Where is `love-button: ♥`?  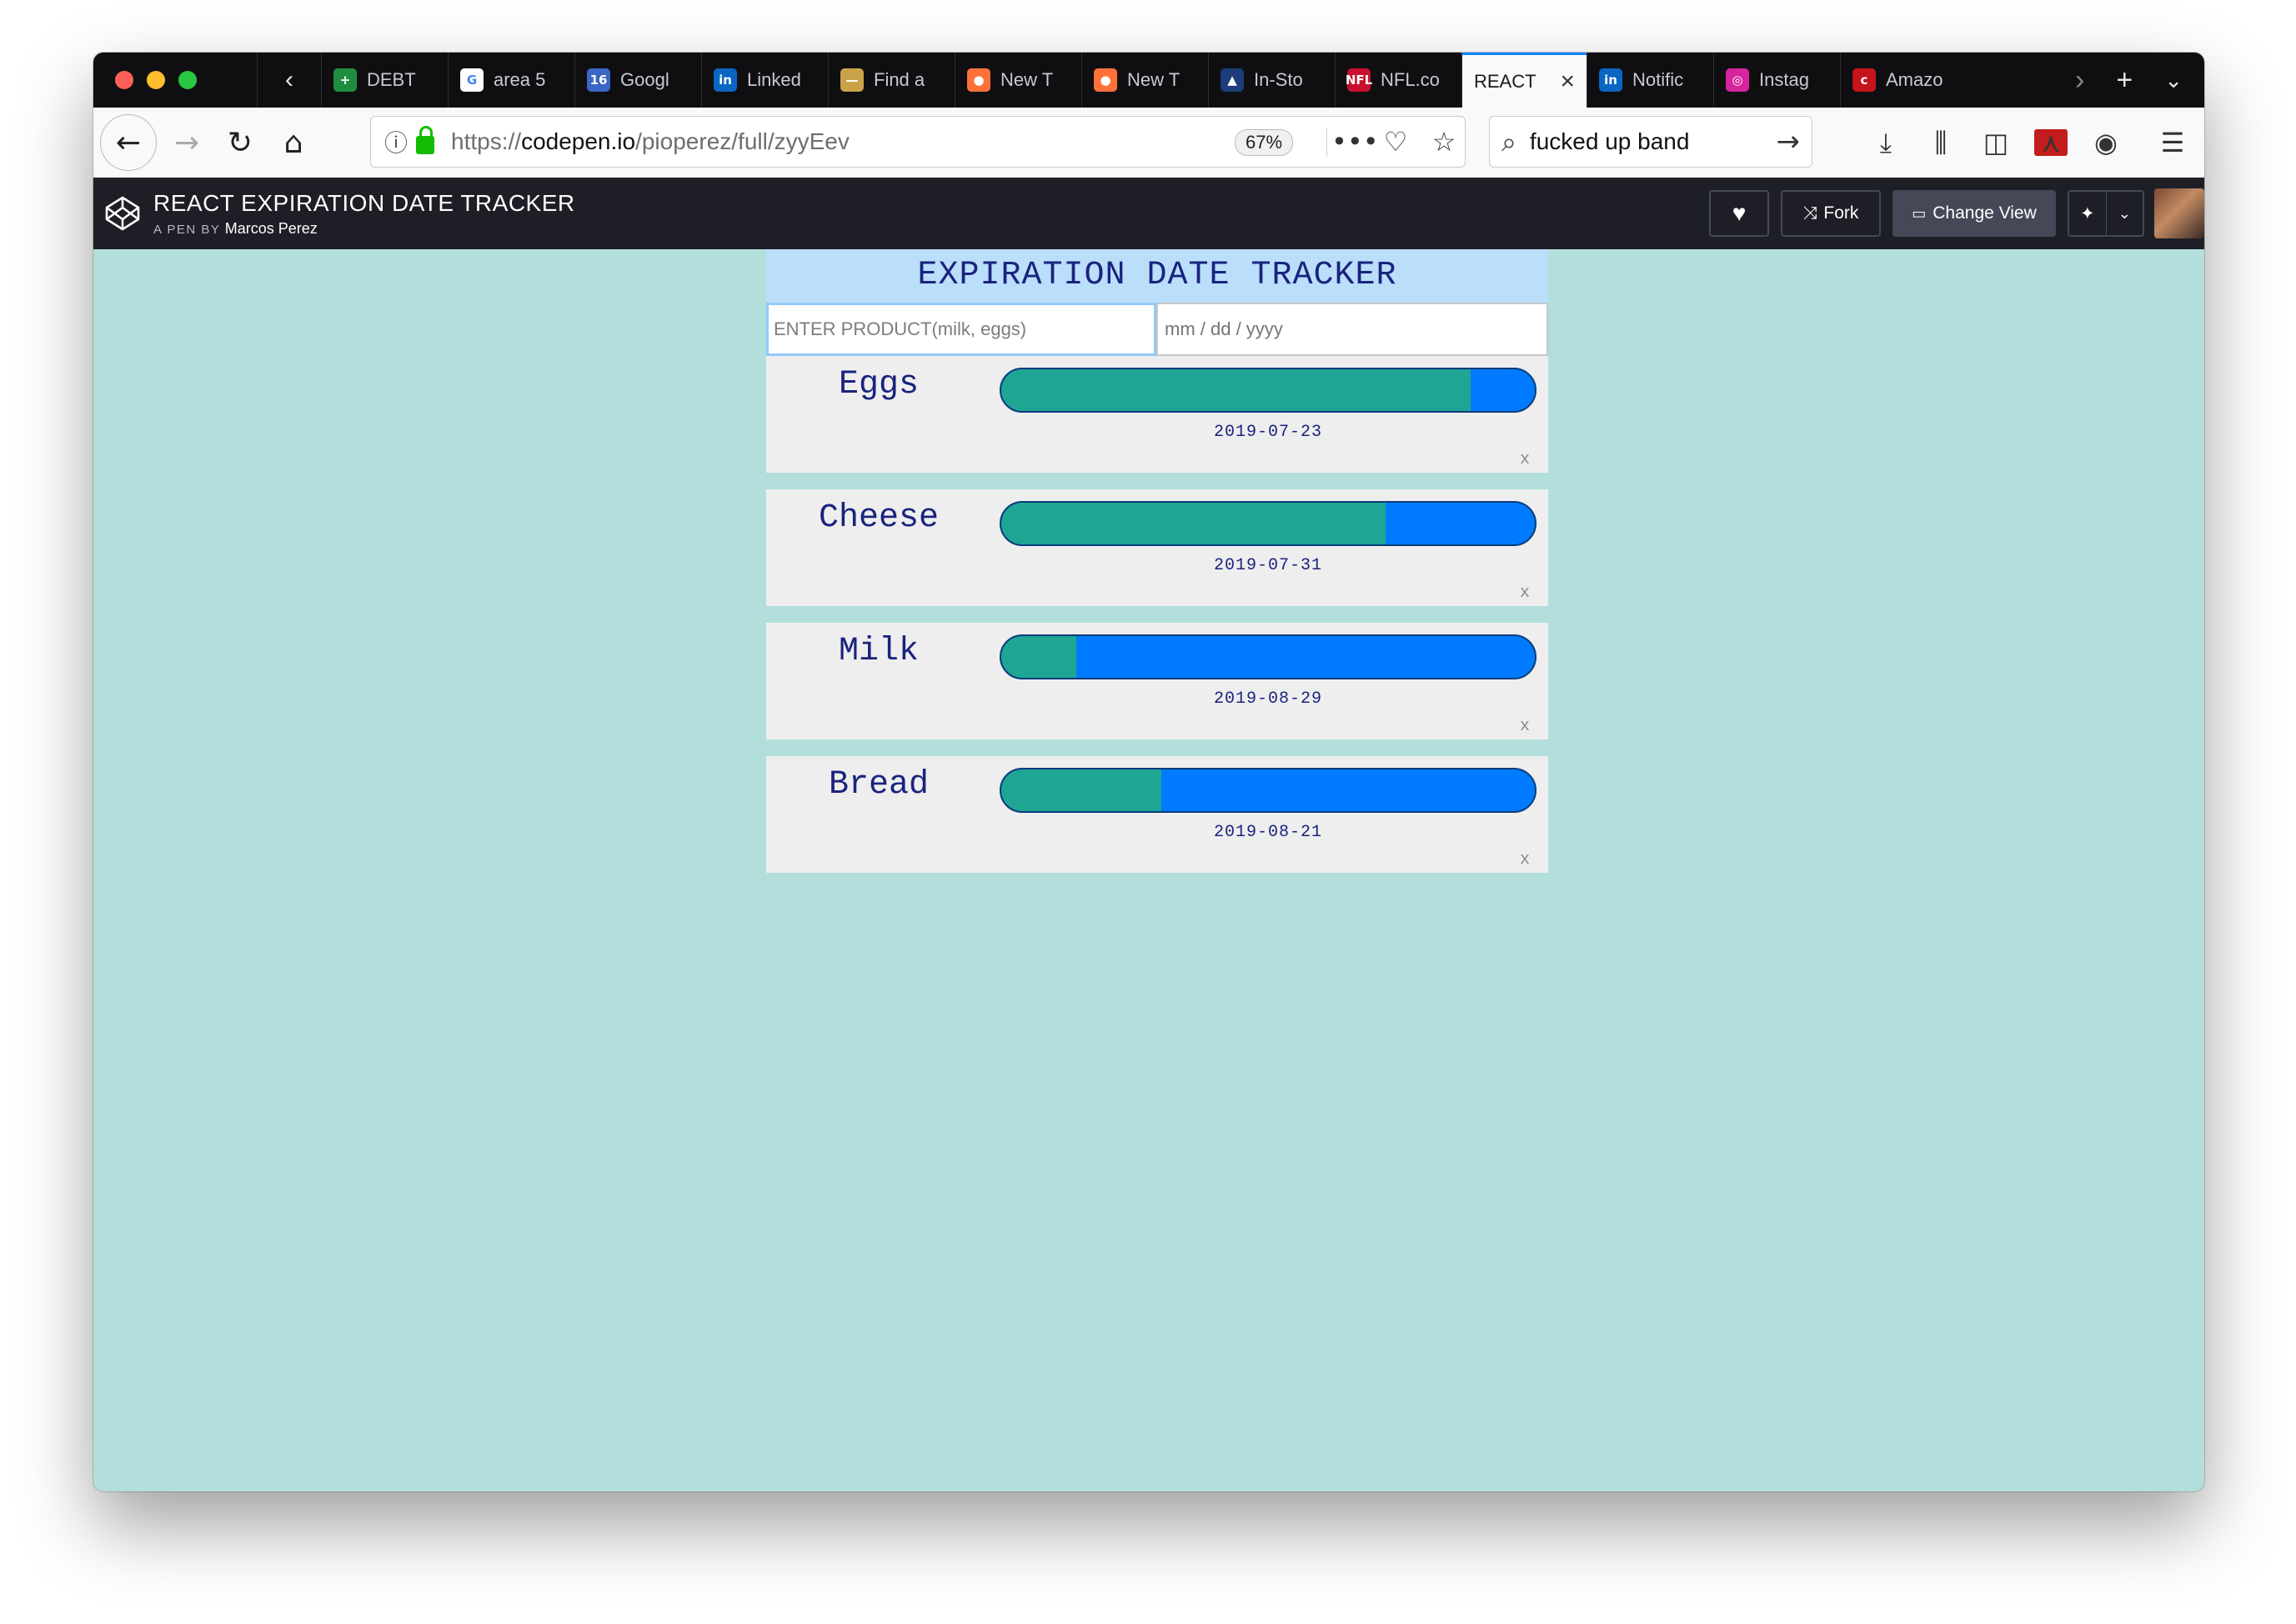 love-button: ♥ is located at coordinates (1739, 214).